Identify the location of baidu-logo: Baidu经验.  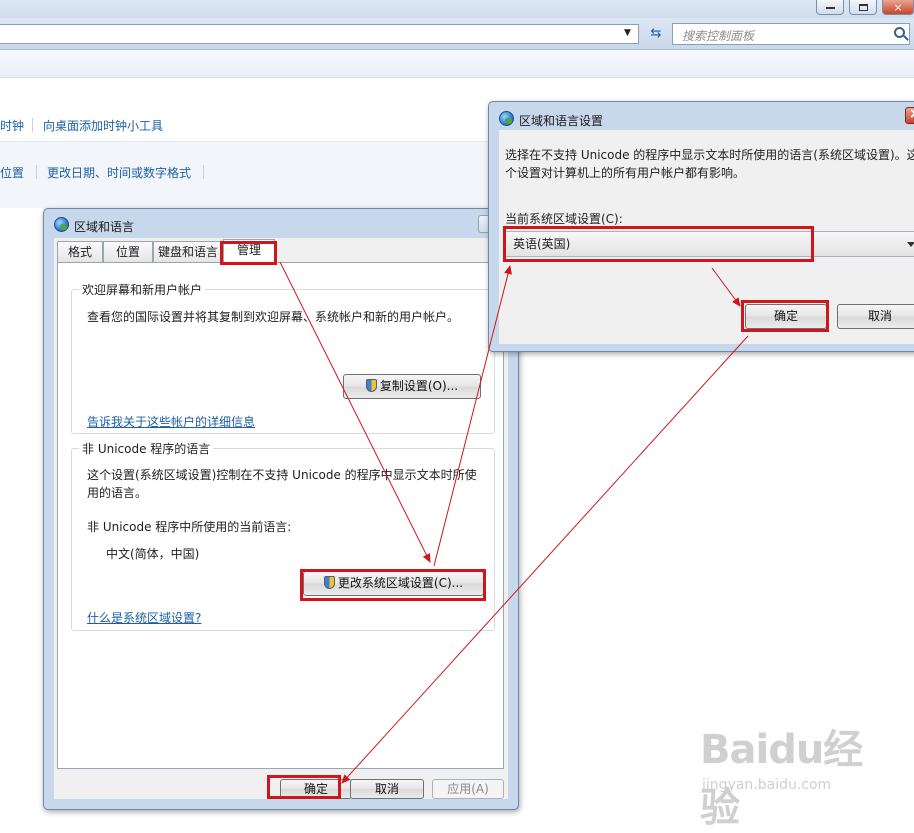
(781, 779).